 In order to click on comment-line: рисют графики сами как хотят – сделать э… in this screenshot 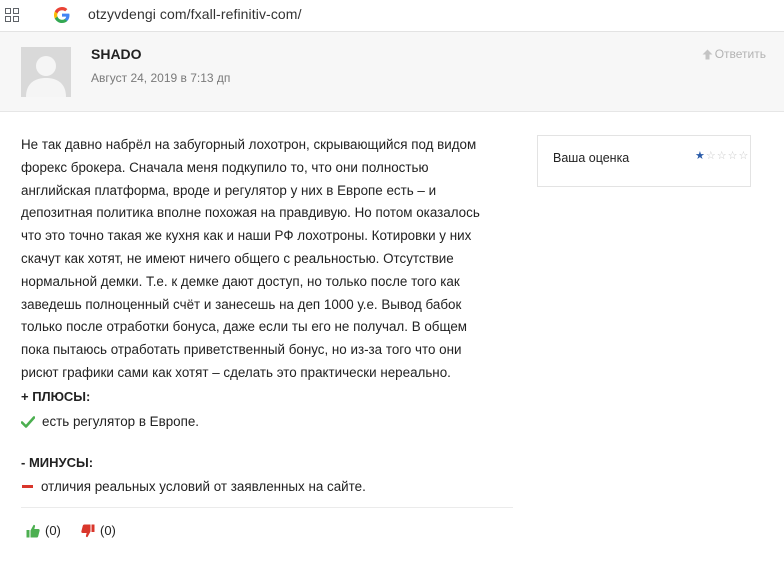, I will do `click(236, 372)`.